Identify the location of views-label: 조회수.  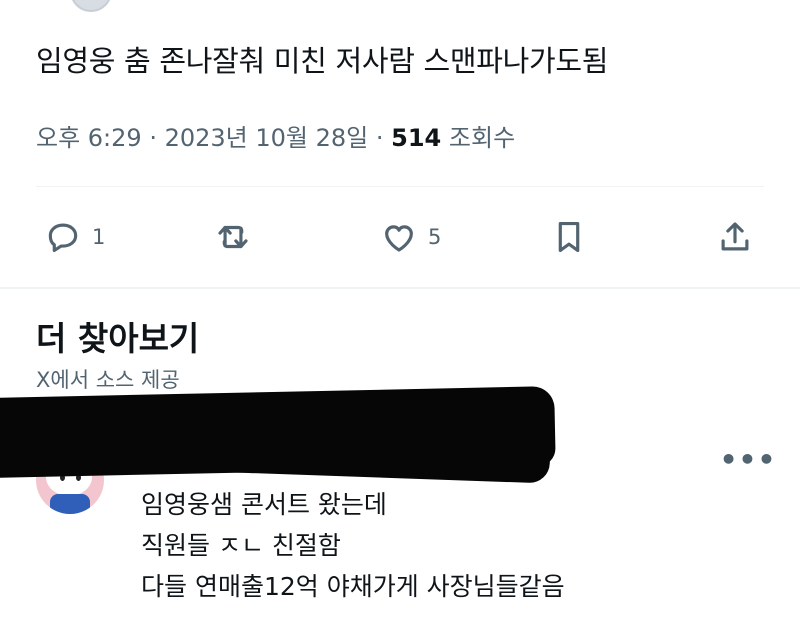
(482, 138).